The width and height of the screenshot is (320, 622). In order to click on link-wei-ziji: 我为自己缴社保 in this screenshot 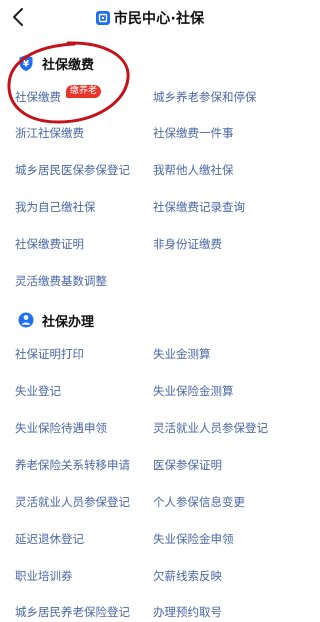, I will do `click(55, 207)`.